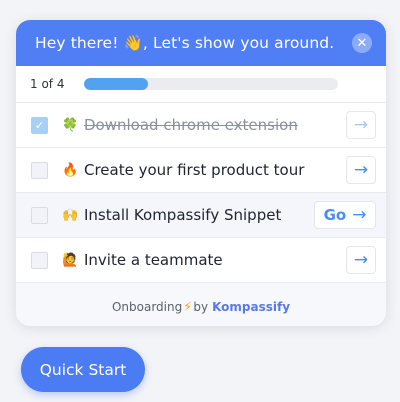 Image resolution: width=400 pixels, height=402 pixels. I want to click on progress-label: 1 of 4, so click(47, 84).